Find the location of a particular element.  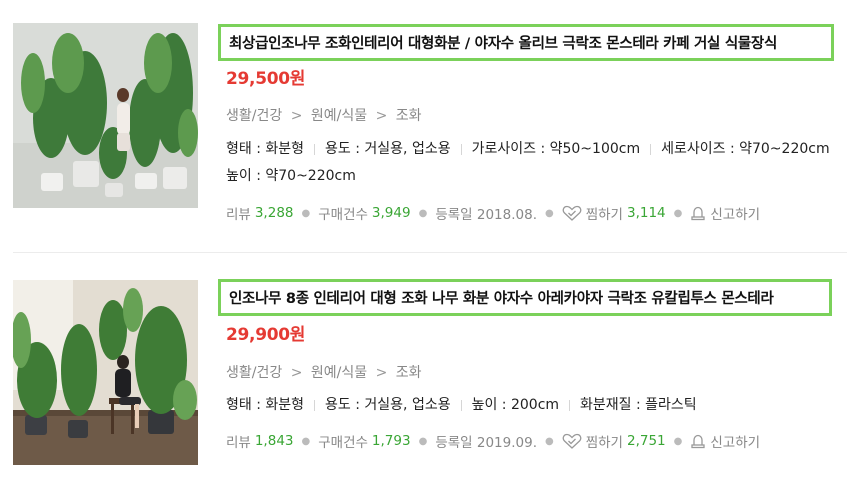

review-count: 3,288 is located at coordinates (274, 213).